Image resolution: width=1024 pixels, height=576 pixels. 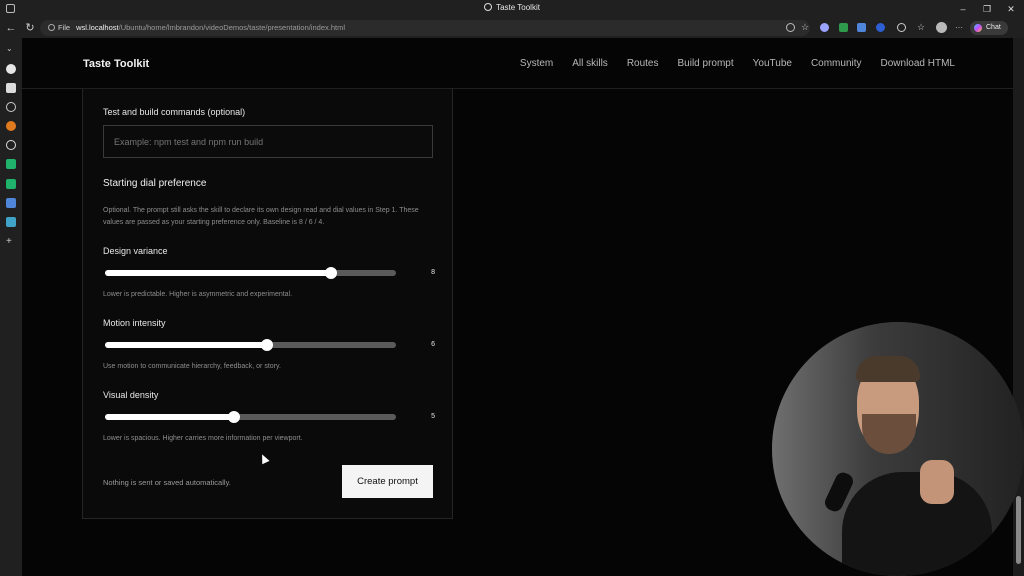 I want to click on motion-intensity-value: 6, so click(x=433, y=344).